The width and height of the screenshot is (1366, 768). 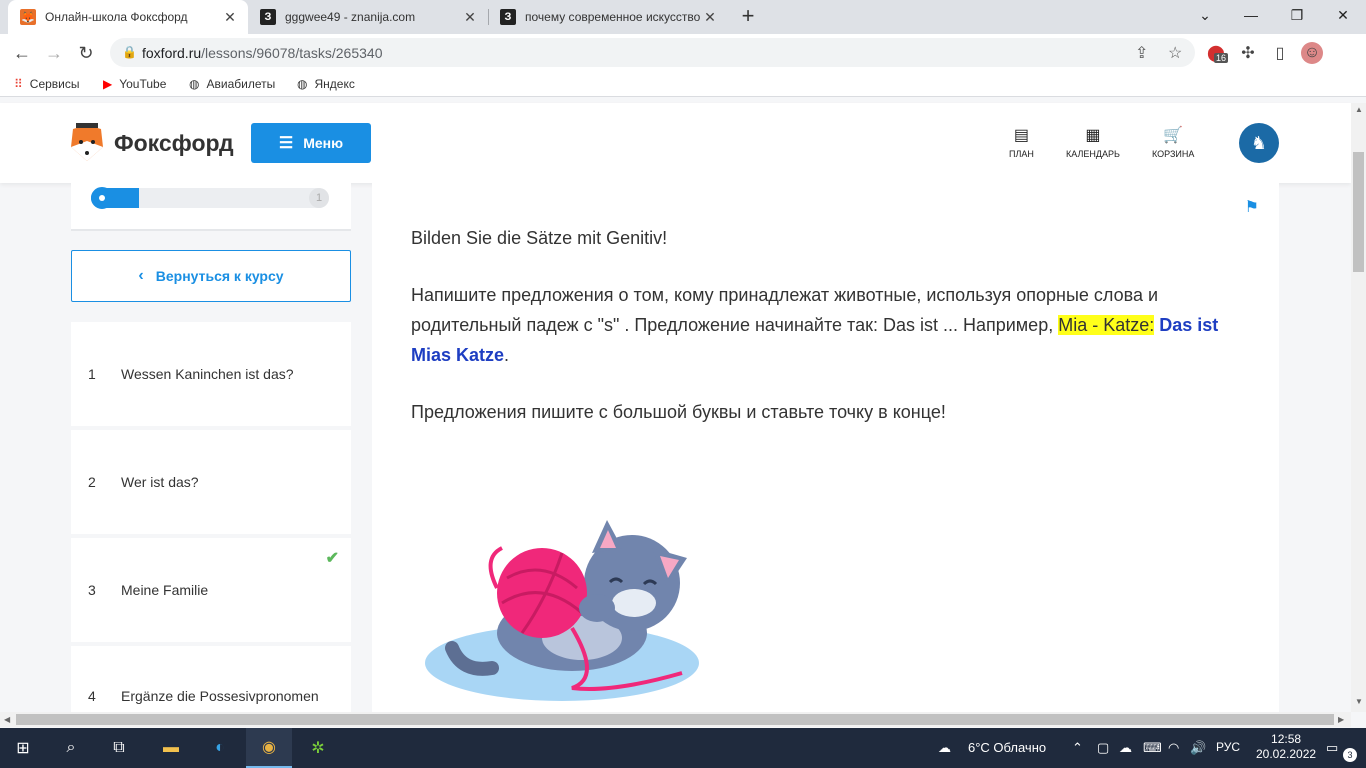 I want to click on url-path: /lessons/96078/tasks/265340, so click(x=292, y=53).